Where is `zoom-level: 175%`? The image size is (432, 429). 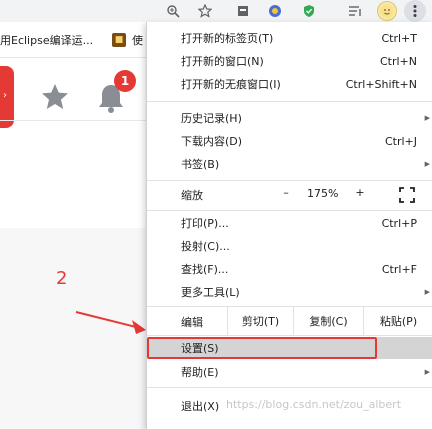 zoom-level: 175% is located at coordinates (323, 193).